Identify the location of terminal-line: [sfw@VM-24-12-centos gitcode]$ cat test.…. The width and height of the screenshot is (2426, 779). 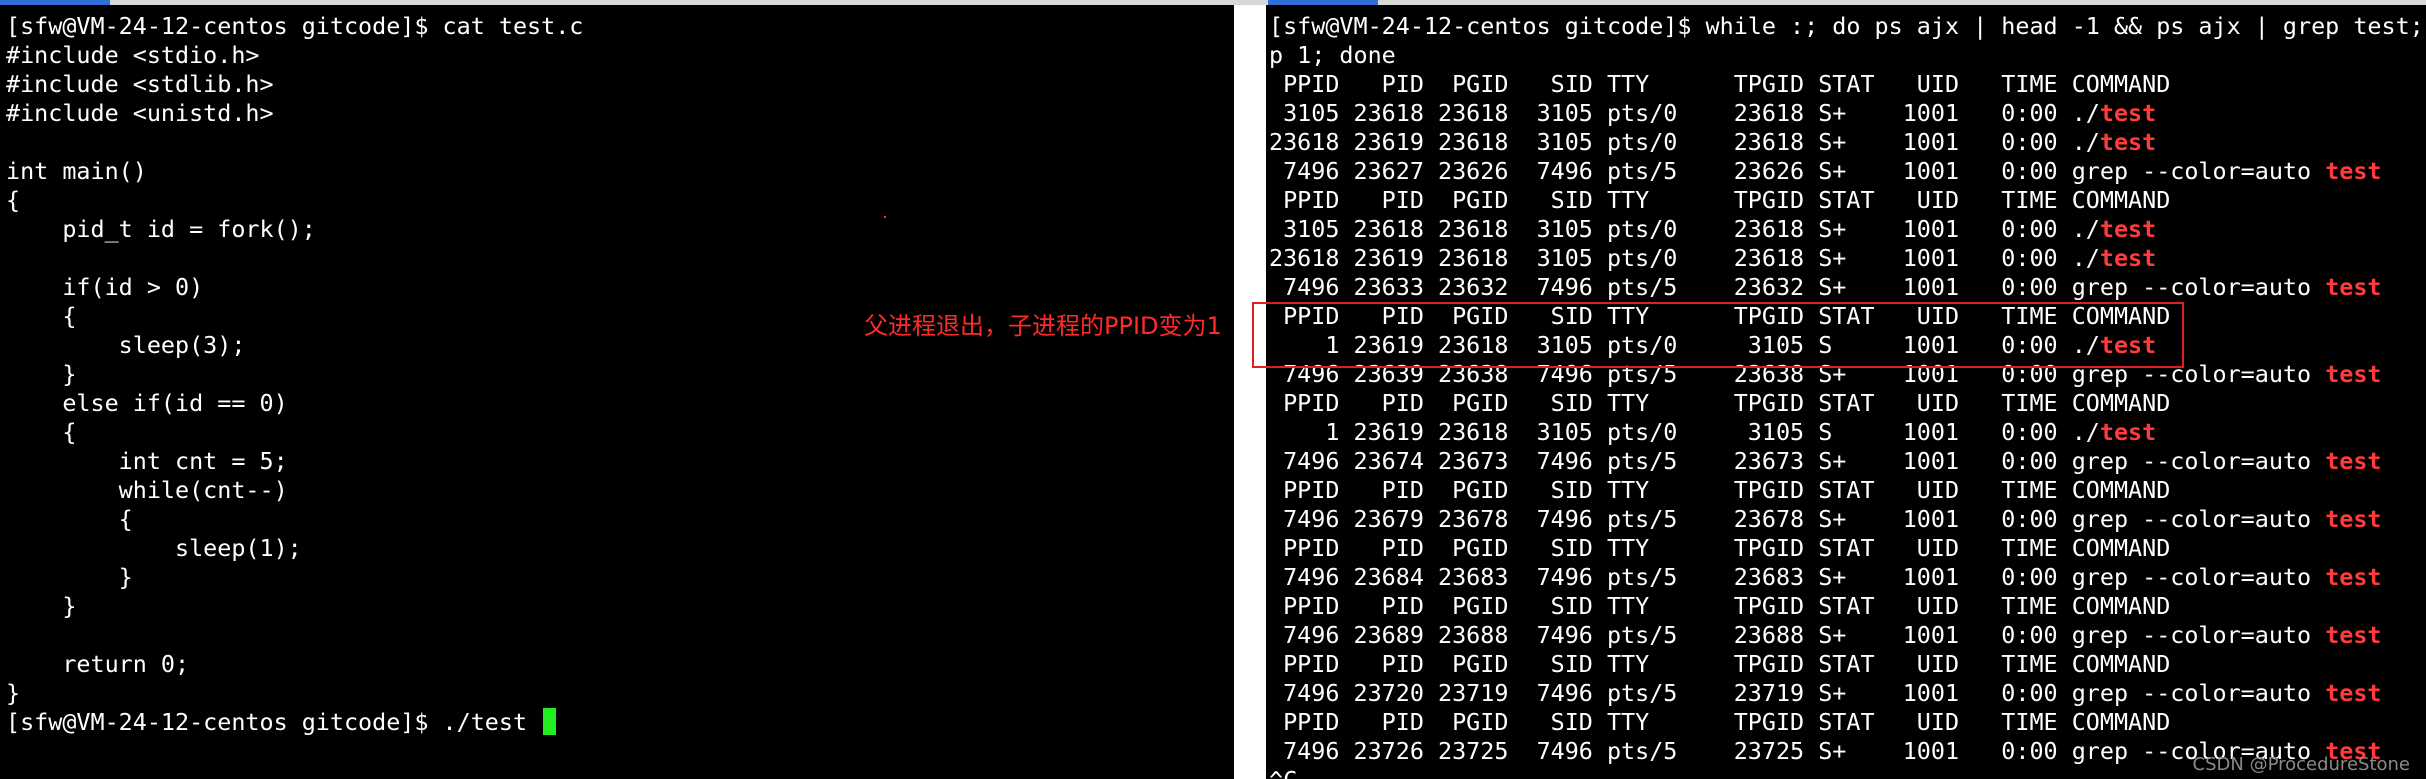
(295, 26).